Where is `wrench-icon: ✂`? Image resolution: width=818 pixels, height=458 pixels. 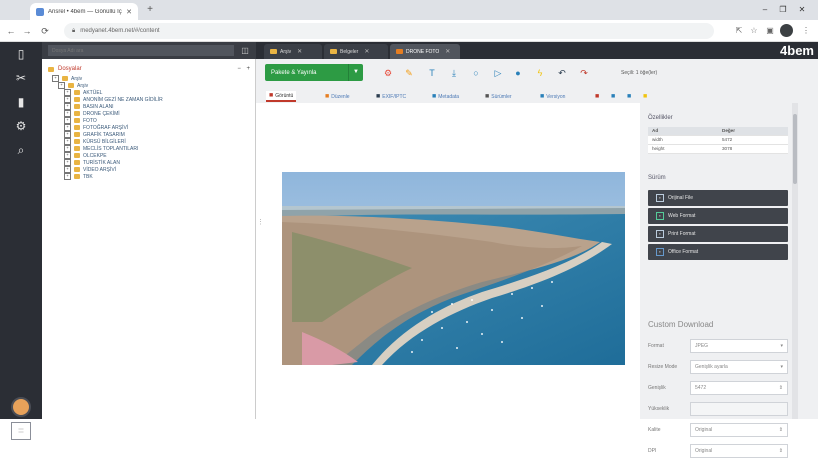
wrench-icon: ✂ is located at coordinates (21, 78).